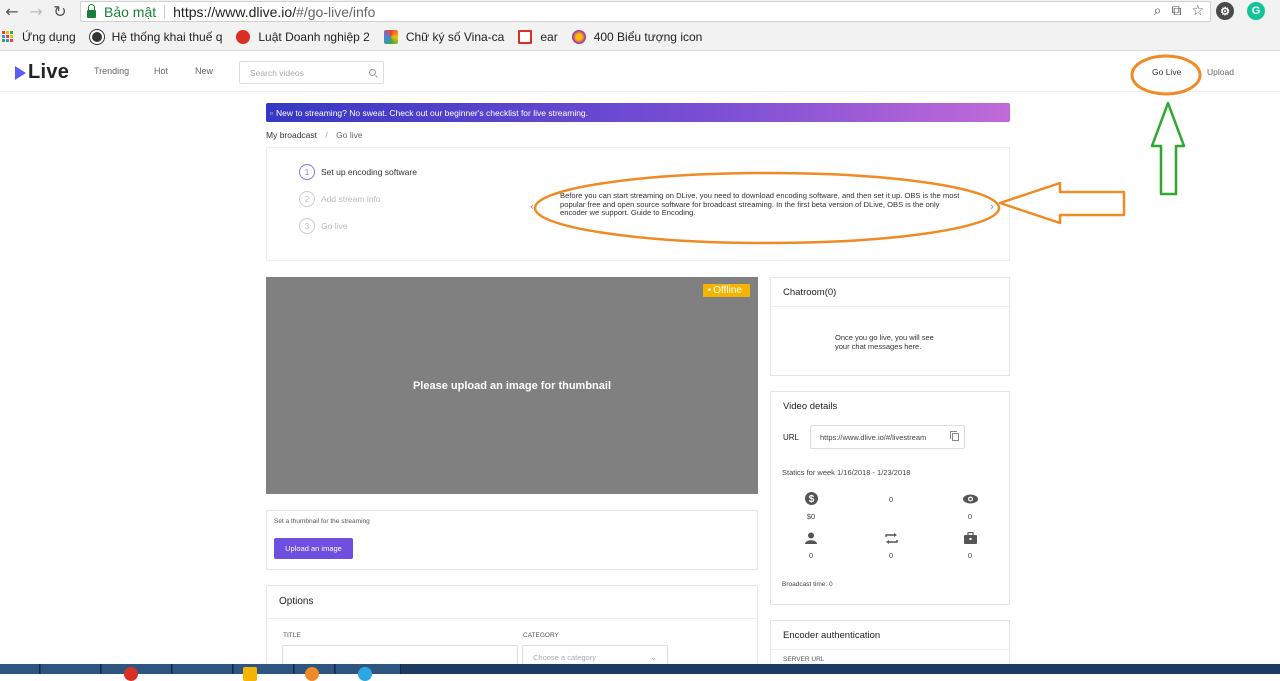  What do you see at coordinates (49, 72) in the screenshot?
I see `logo-text: Live` at bounding box center [49, 72].